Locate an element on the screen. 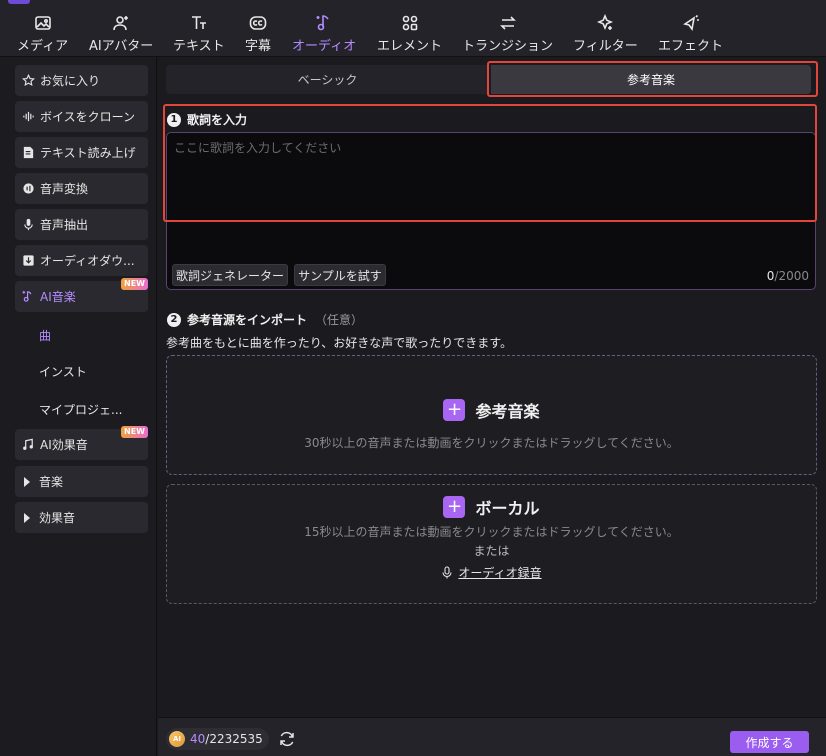 Image resolution: width=826 pixels, height=756 pixels. tab-transition: トランジション is located at coordinates (507, 35).